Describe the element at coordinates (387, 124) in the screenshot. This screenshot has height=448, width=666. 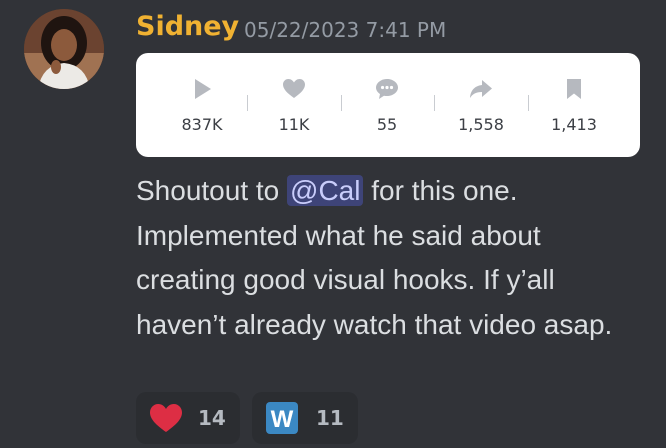
I see `stat-value: 55` at that location.